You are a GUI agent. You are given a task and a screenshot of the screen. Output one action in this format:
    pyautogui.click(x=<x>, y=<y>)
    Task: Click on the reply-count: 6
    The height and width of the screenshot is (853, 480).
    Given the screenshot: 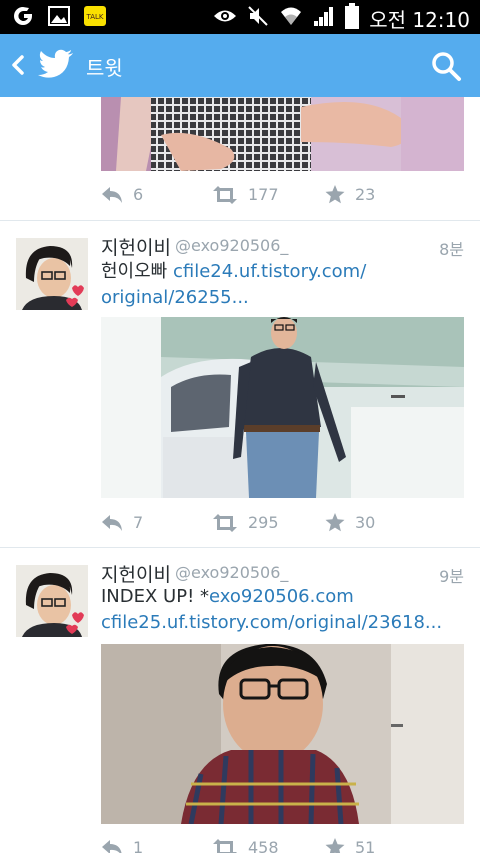 What is the action you would take?
    pyautogui.click(x=138, y=194)
    